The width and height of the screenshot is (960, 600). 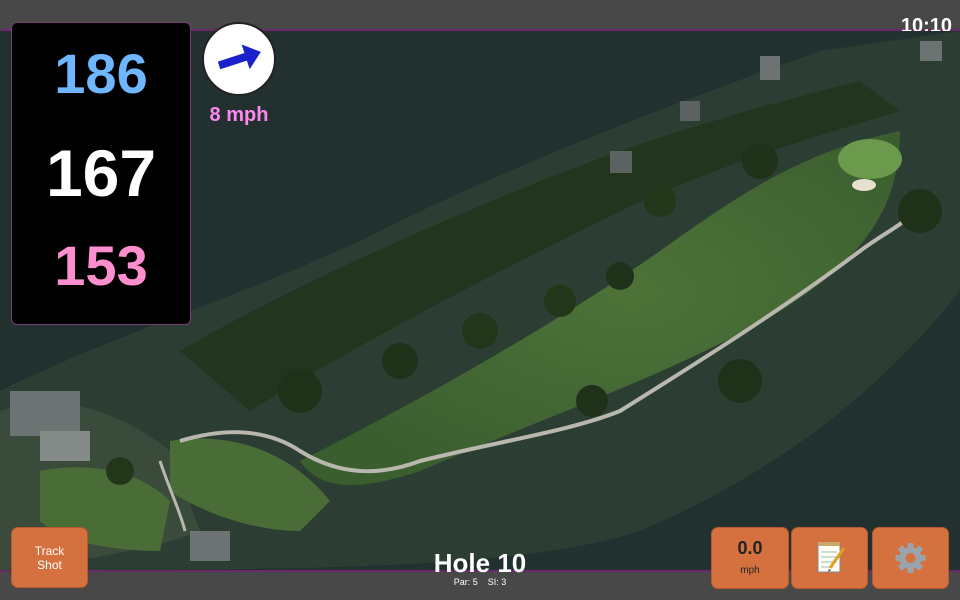 What do you see at coordinates (239, 115) in the screenshot?
I see `wind-speed-label: 8 mph` at bounding box center [239, 115].